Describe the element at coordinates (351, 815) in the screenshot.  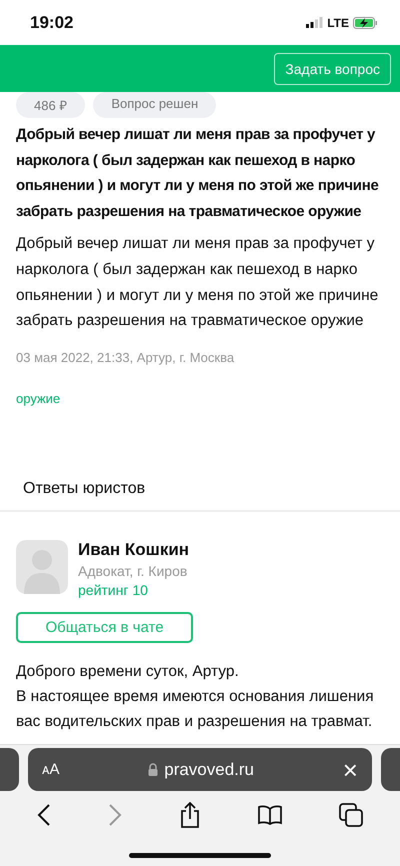
I see `tabs-icon` at that location.